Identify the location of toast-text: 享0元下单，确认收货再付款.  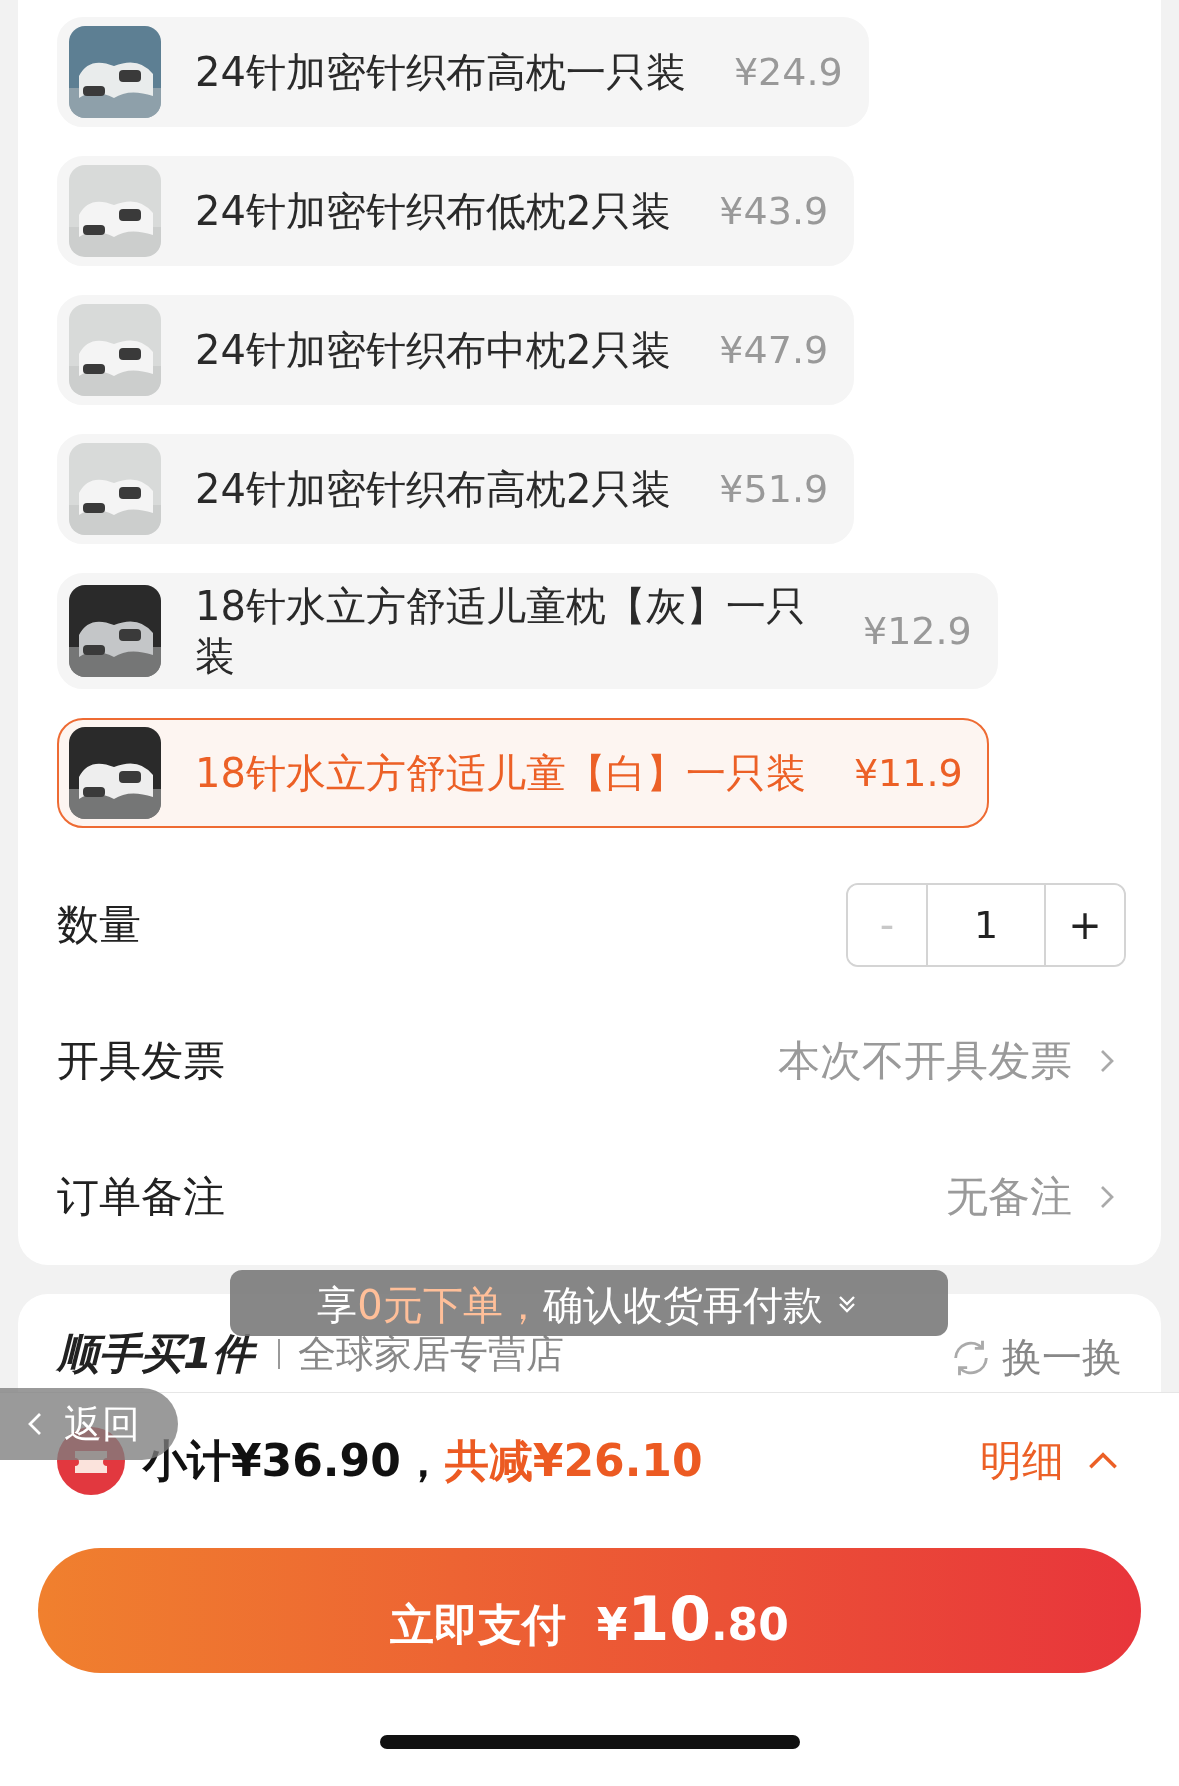
(570, 1305).